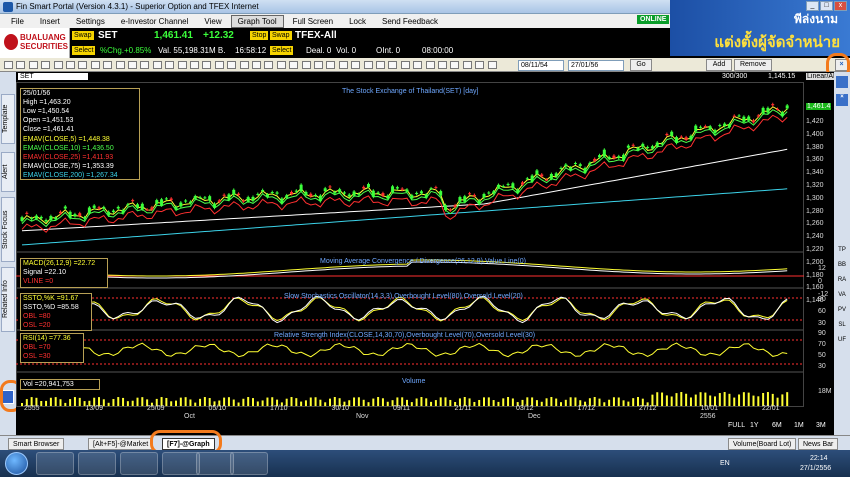  What do you see at coordinates (822, 76) in the screenshot?
I see `scale-mode: Linear/All` at bounding box center [822, 76].